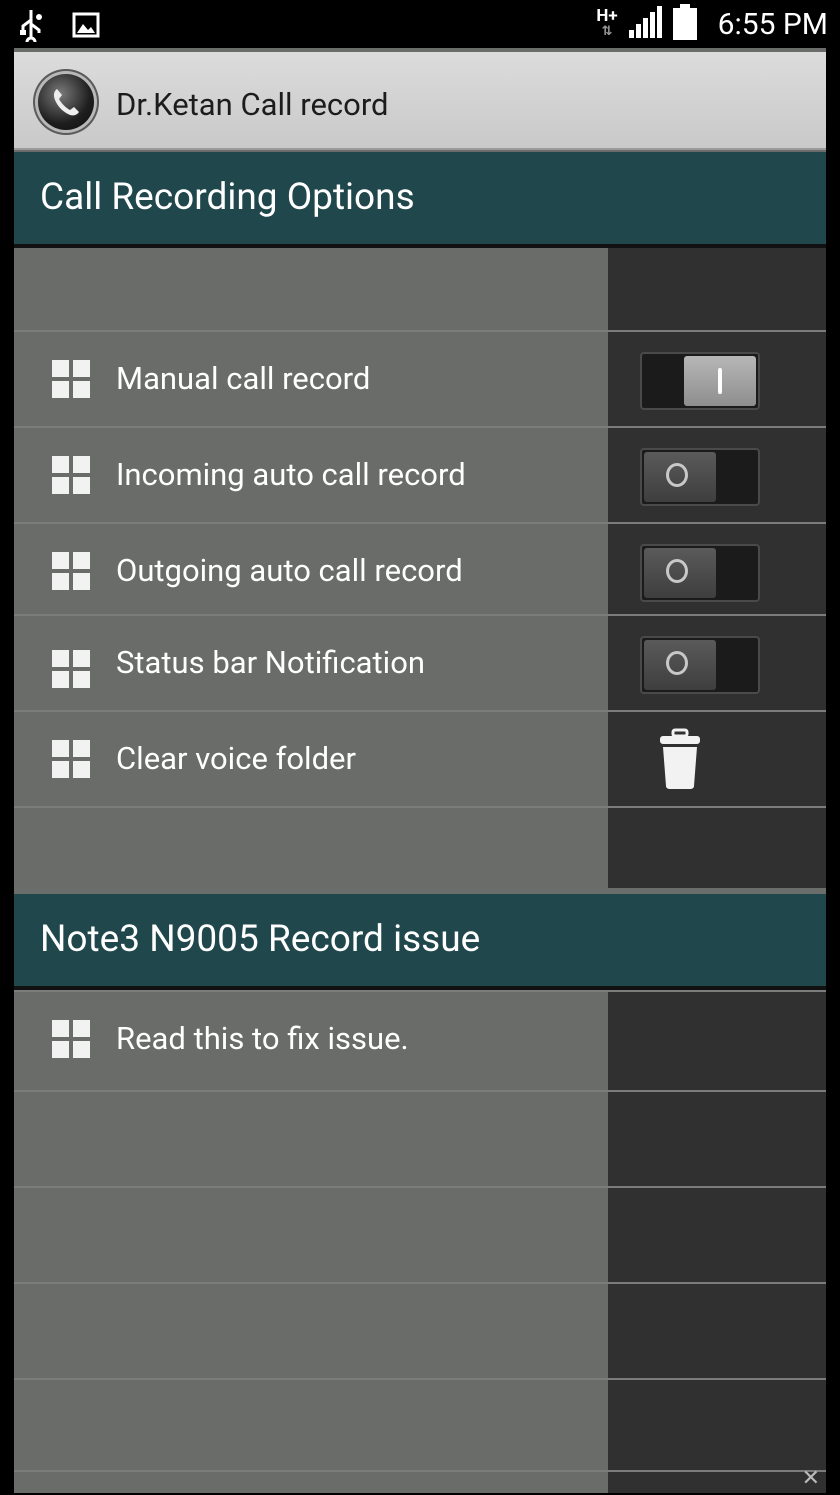 Image resolution: width=840 pixels, height=1495 pixels. I want to click on list-item-label: Outgoing auto call record, so click(289, 570).